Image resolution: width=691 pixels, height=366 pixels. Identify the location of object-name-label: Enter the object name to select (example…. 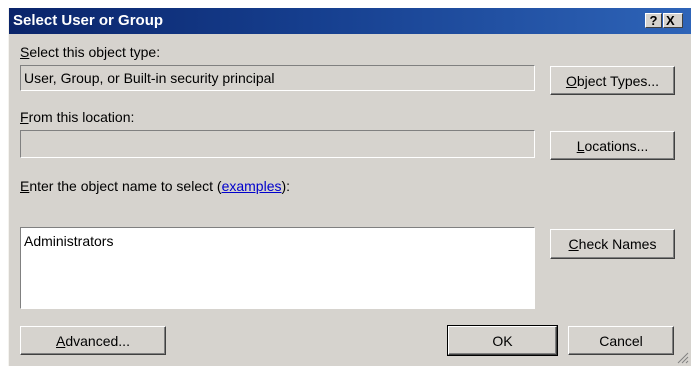
(155, 186).